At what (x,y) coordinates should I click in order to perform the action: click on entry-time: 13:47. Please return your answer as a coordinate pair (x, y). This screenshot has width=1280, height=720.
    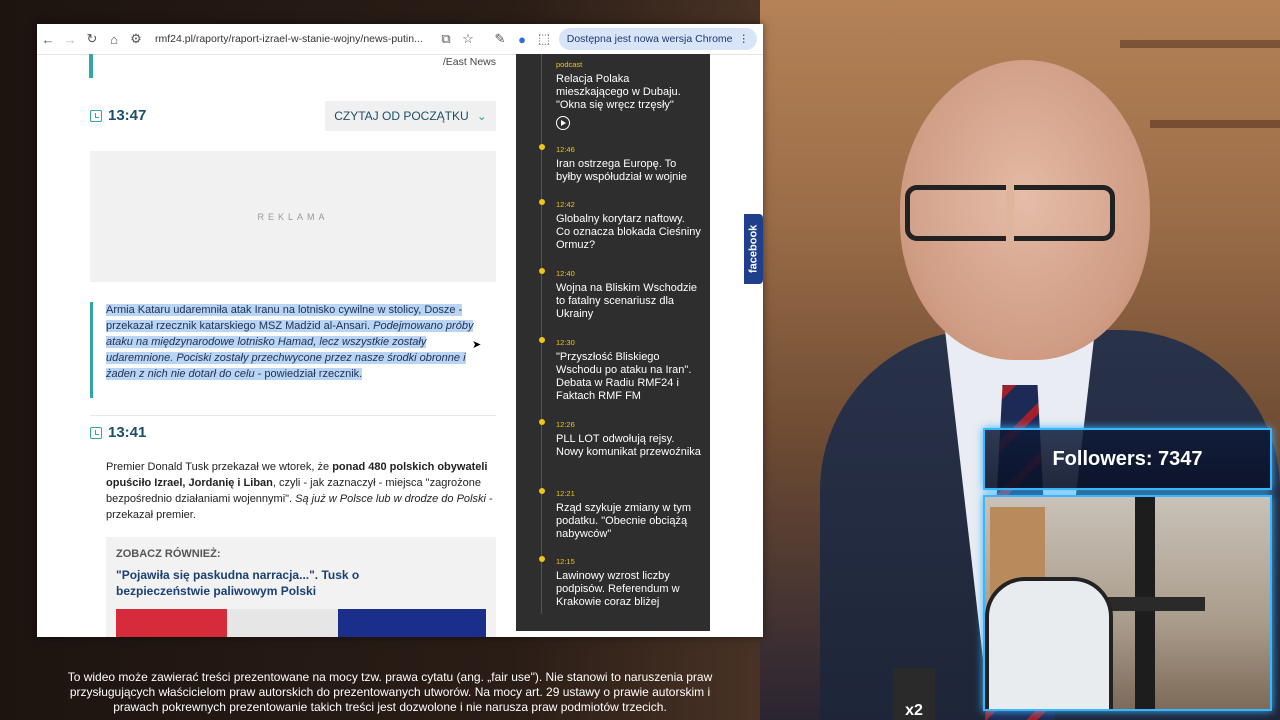
    Looking at the image, I should click on (118, 115).